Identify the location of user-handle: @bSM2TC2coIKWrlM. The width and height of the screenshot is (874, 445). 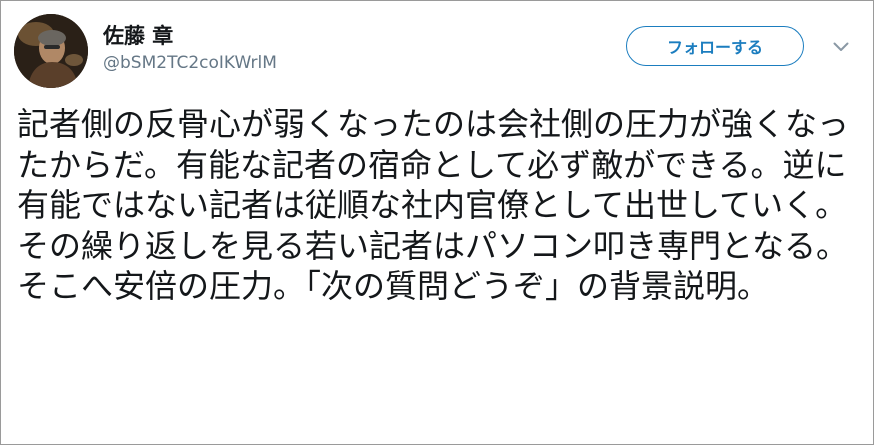
(190, 63).